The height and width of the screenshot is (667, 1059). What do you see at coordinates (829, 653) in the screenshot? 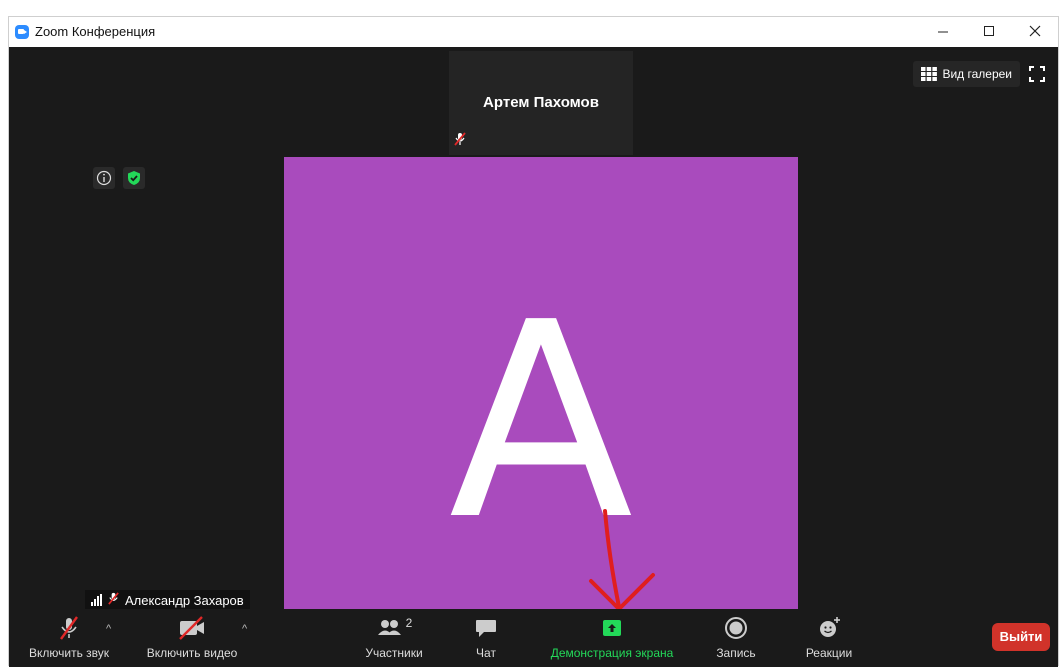
I see `reactions-label: Реакции` at bounding box center [829, 653].